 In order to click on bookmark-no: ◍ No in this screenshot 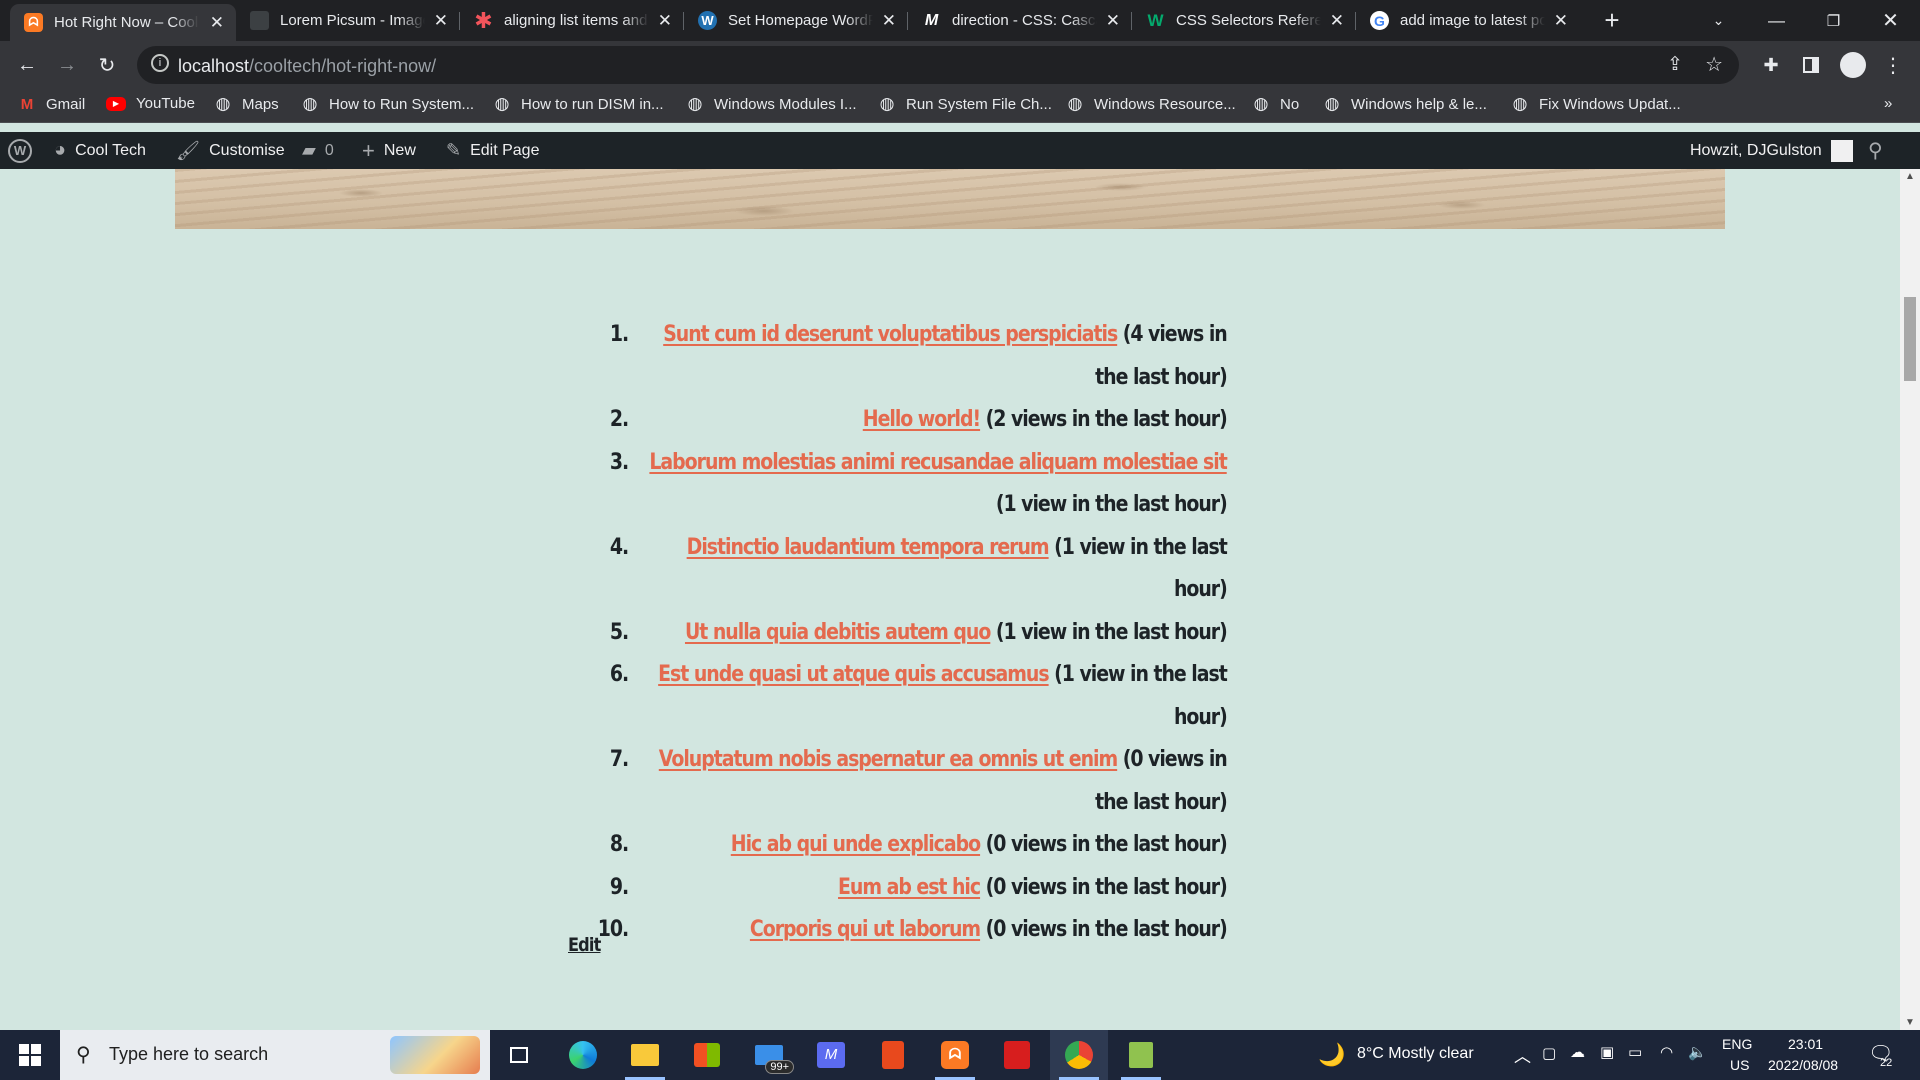, I will do `click(1276, 103)`.